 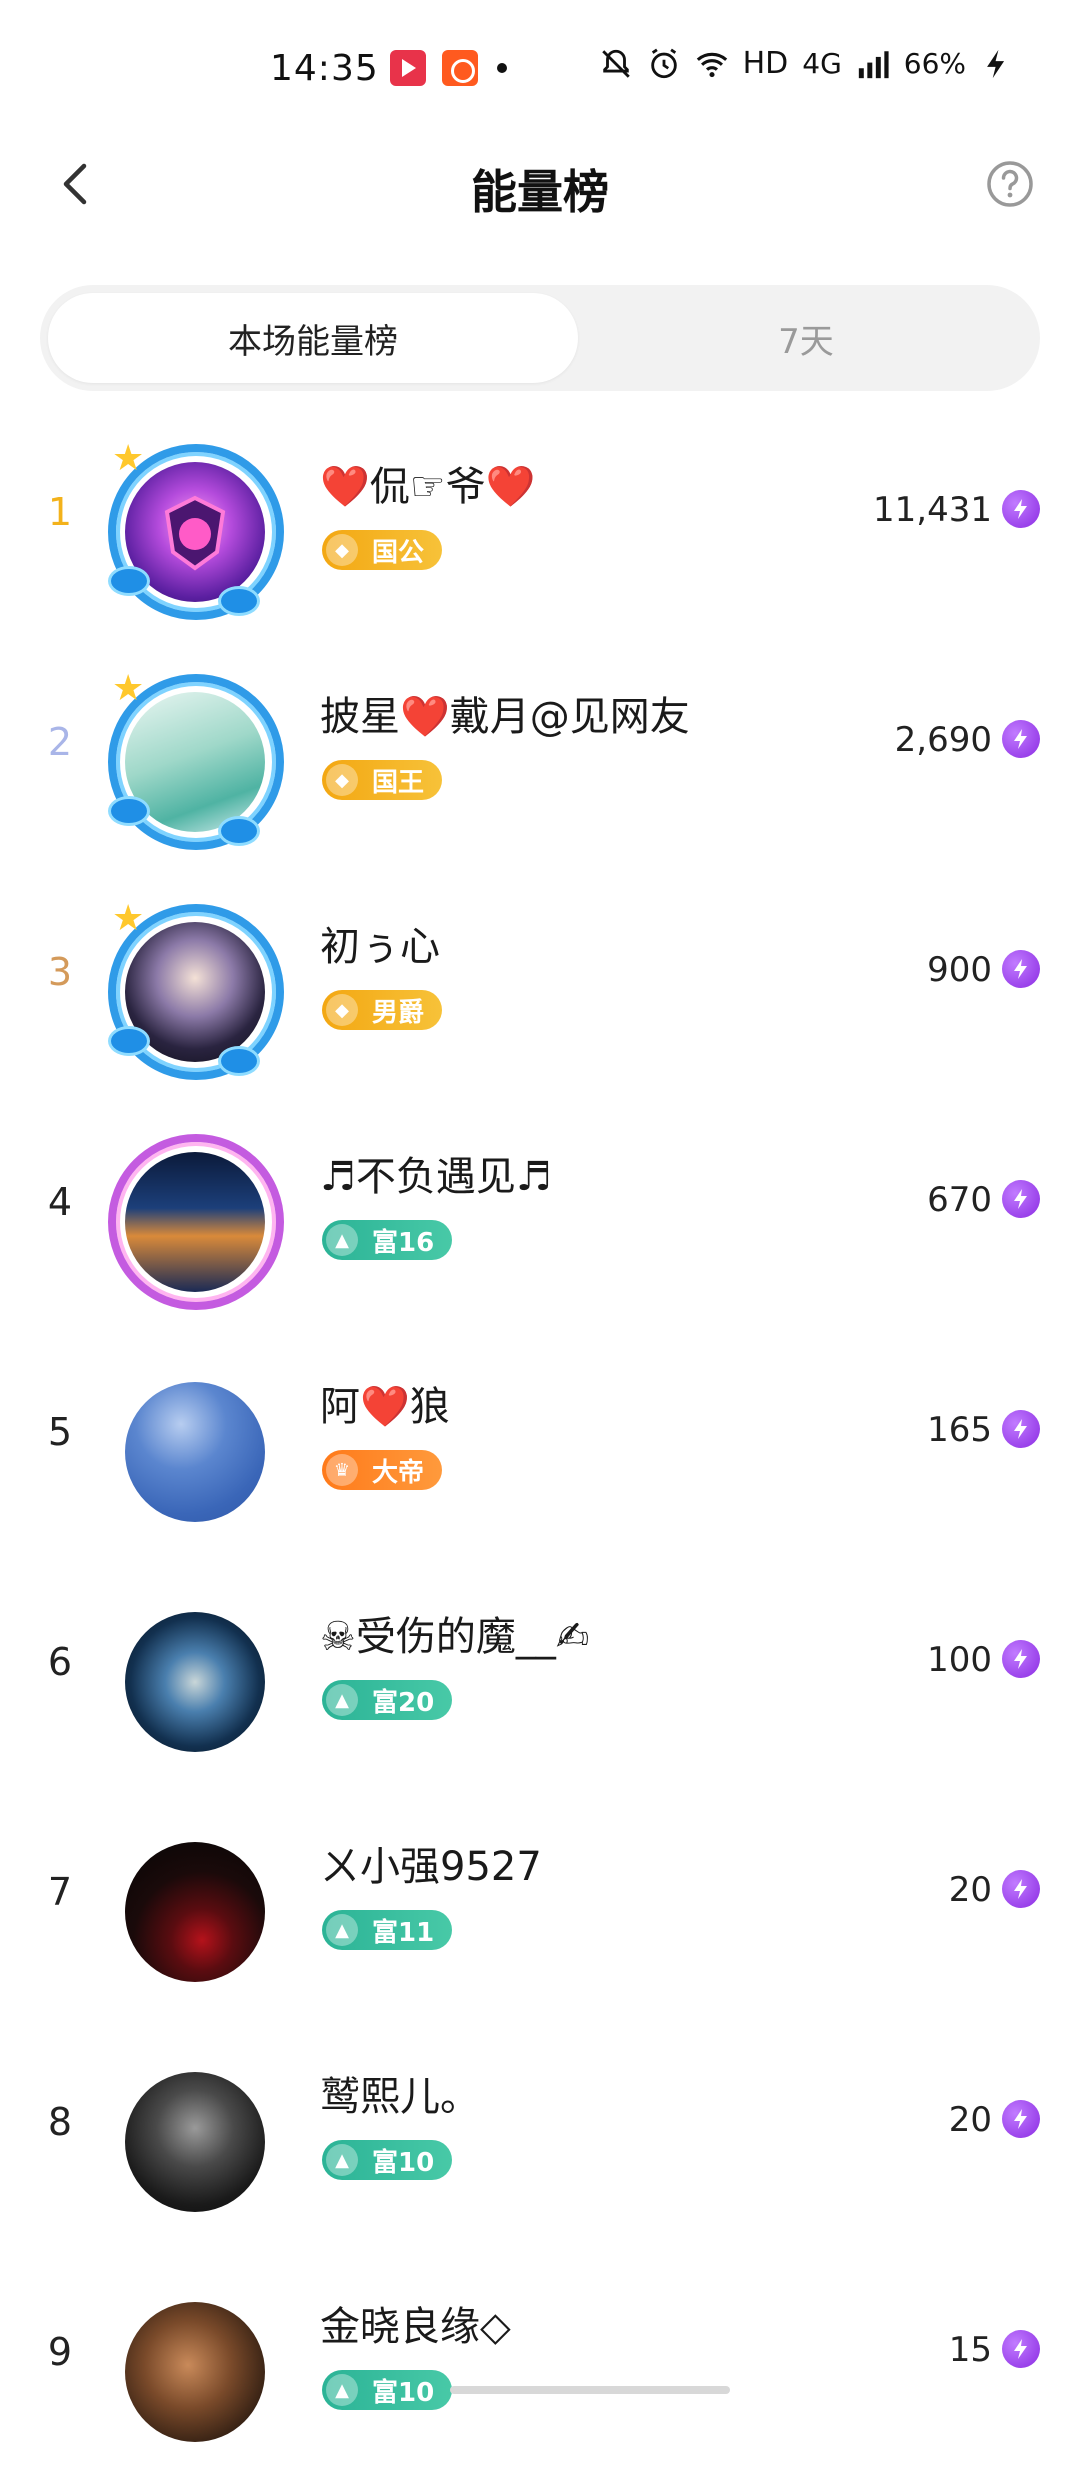 What do you see at coordinates (60, 1892) in the screenshot?
I see `rank-number: 7` at bounding box center [60, 1892].